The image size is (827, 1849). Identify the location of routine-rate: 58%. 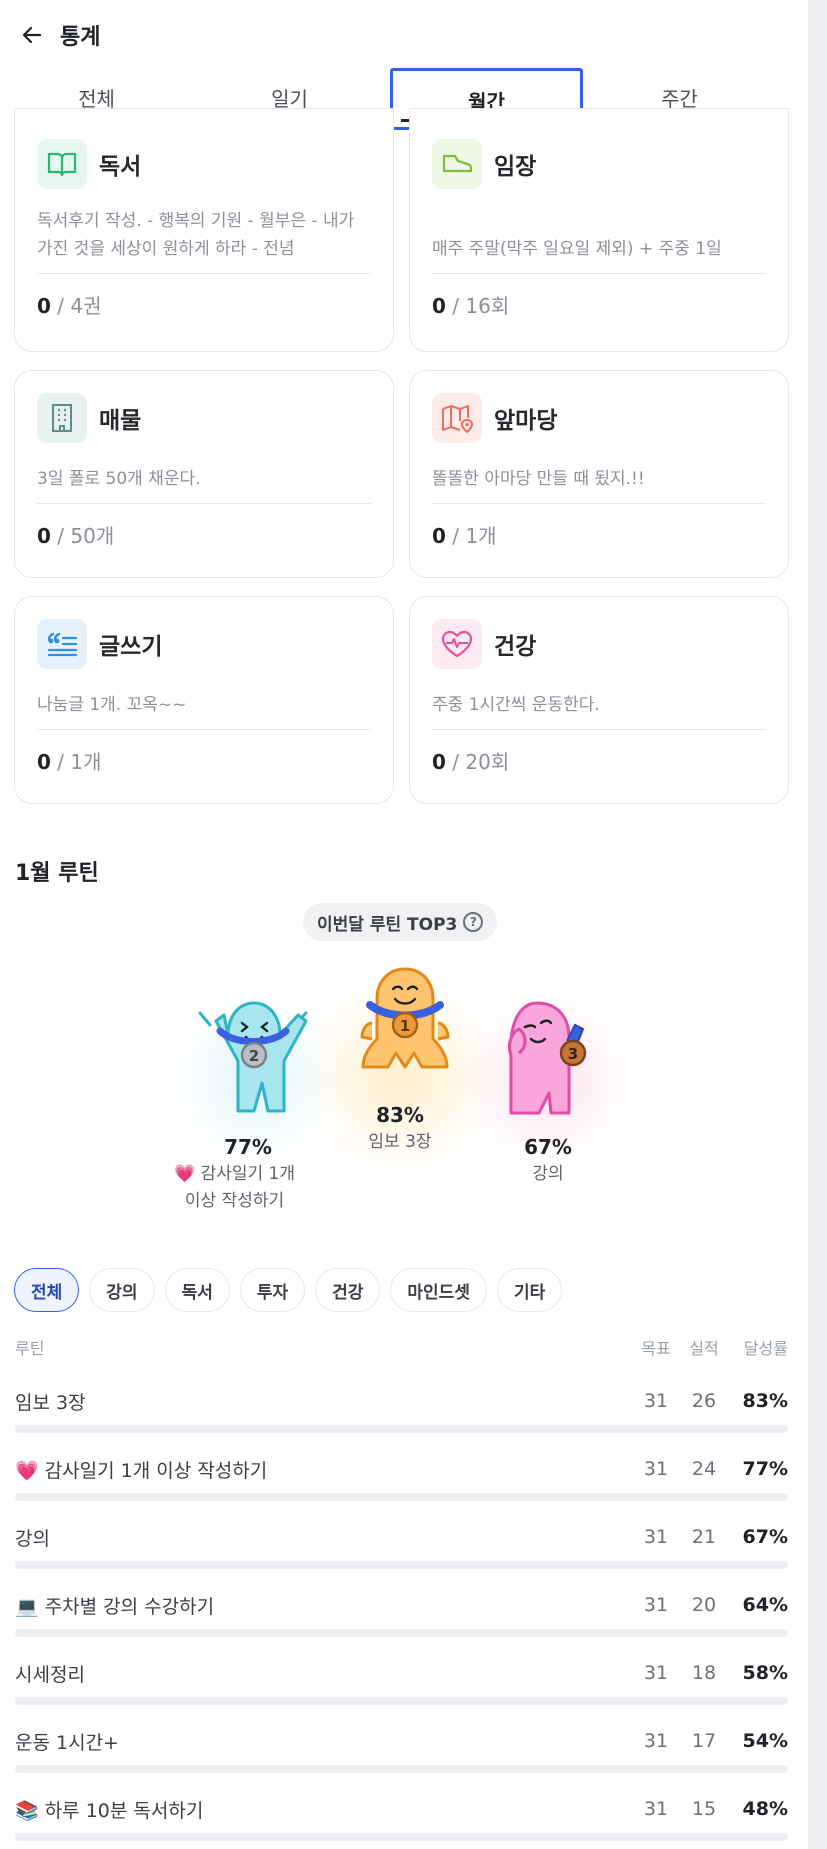
(765, 1673).